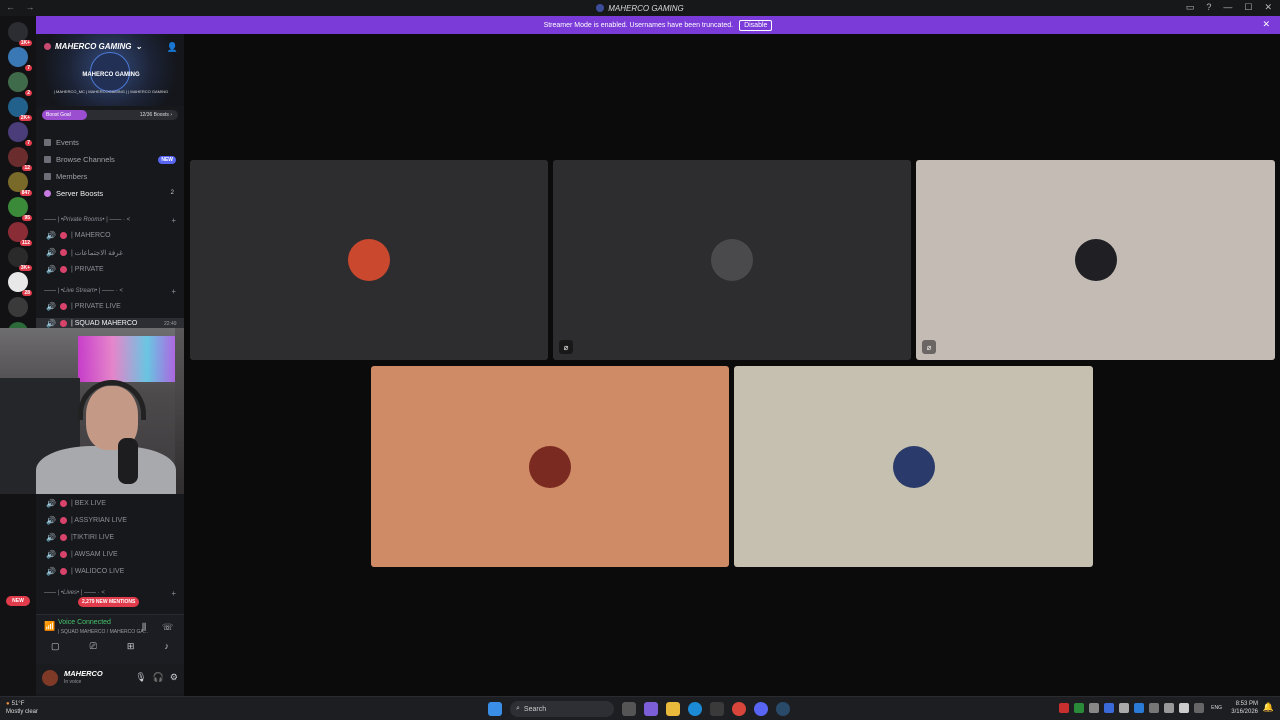  I want to click on voice-channel: 🔊 | ASSYRIAN LIVE, so click(86, 520).